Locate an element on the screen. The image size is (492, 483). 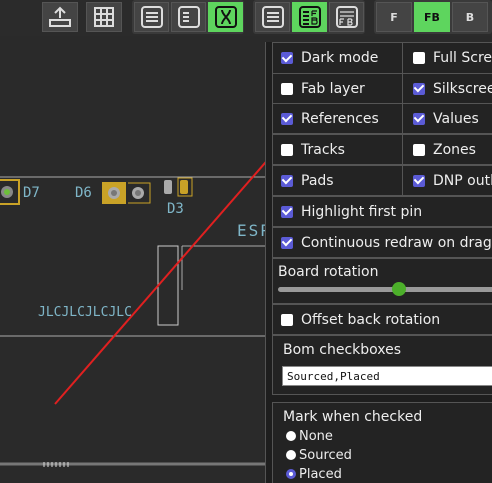
silkscreen-option: Silkscreen is located at coordinates (447, 88).